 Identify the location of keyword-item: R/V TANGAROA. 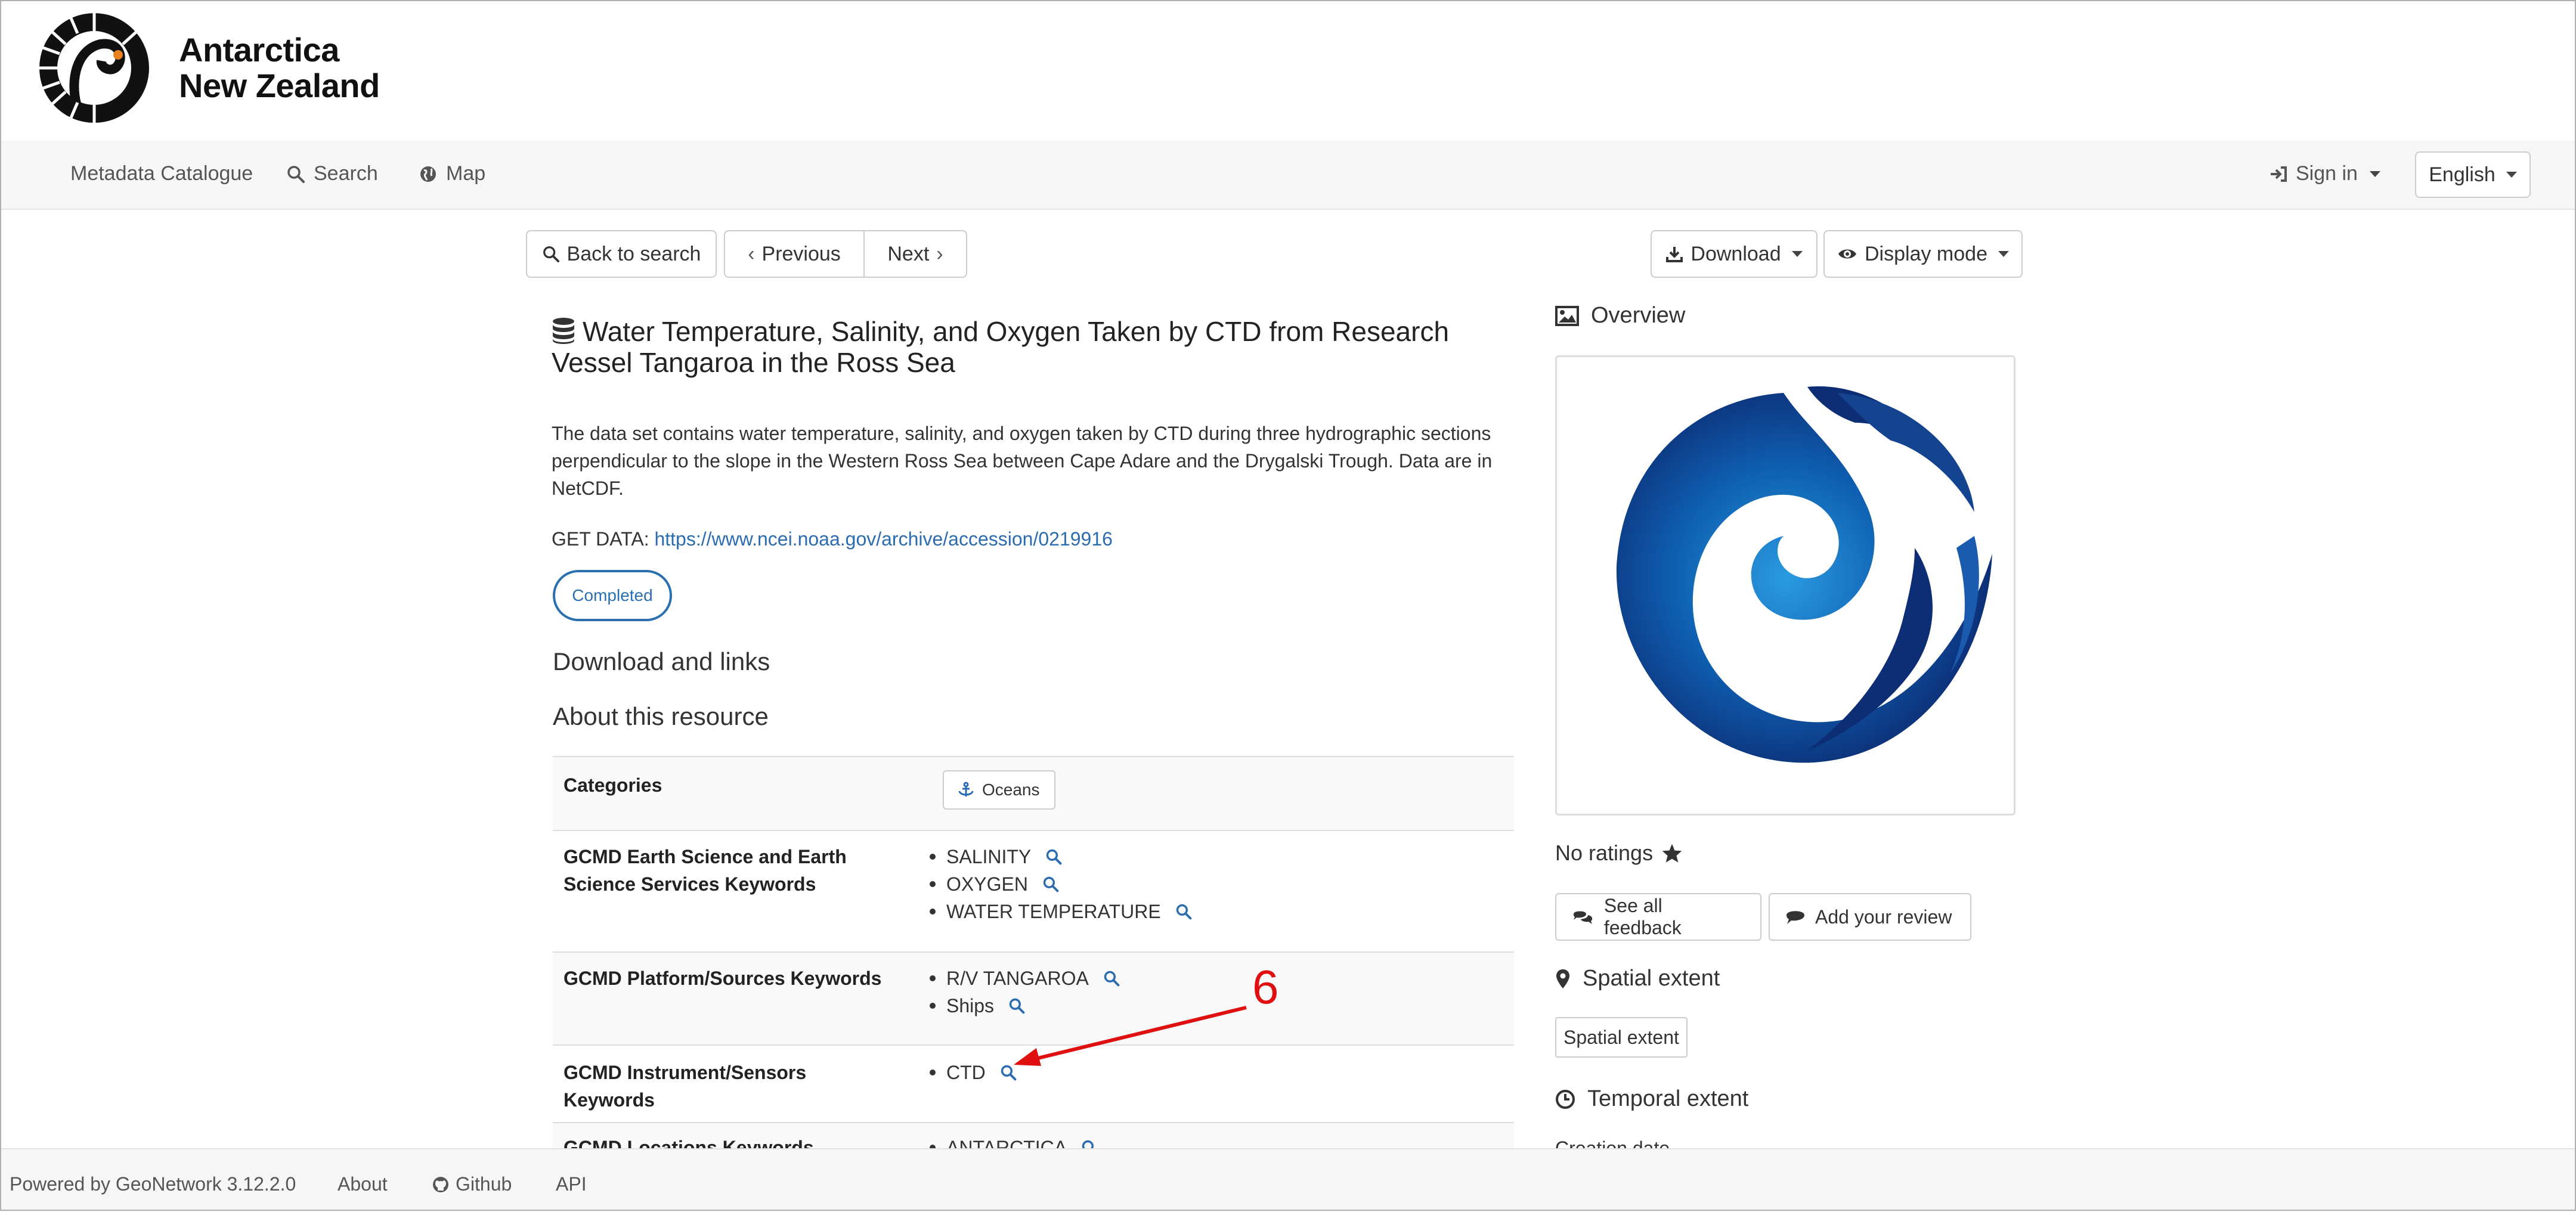
(1024, 978).